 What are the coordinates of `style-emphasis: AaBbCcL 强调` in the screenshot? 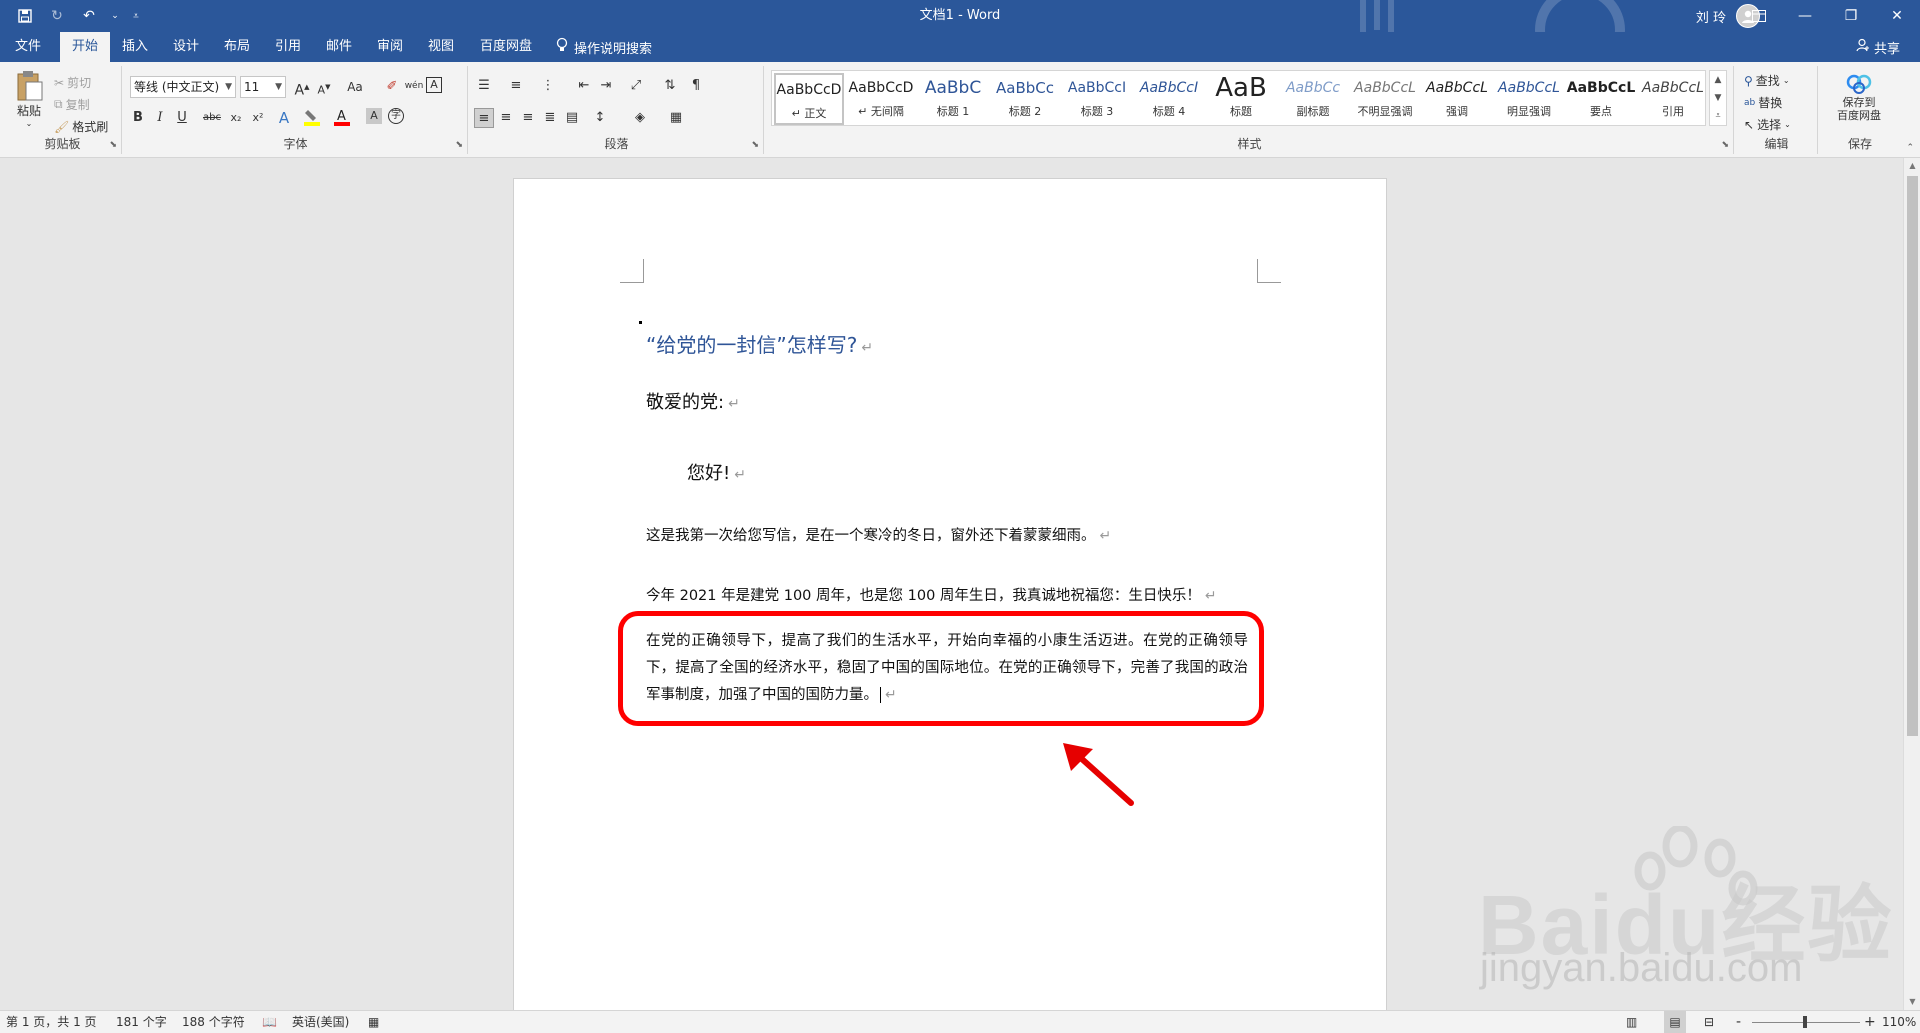 It's located at (1457, 99).